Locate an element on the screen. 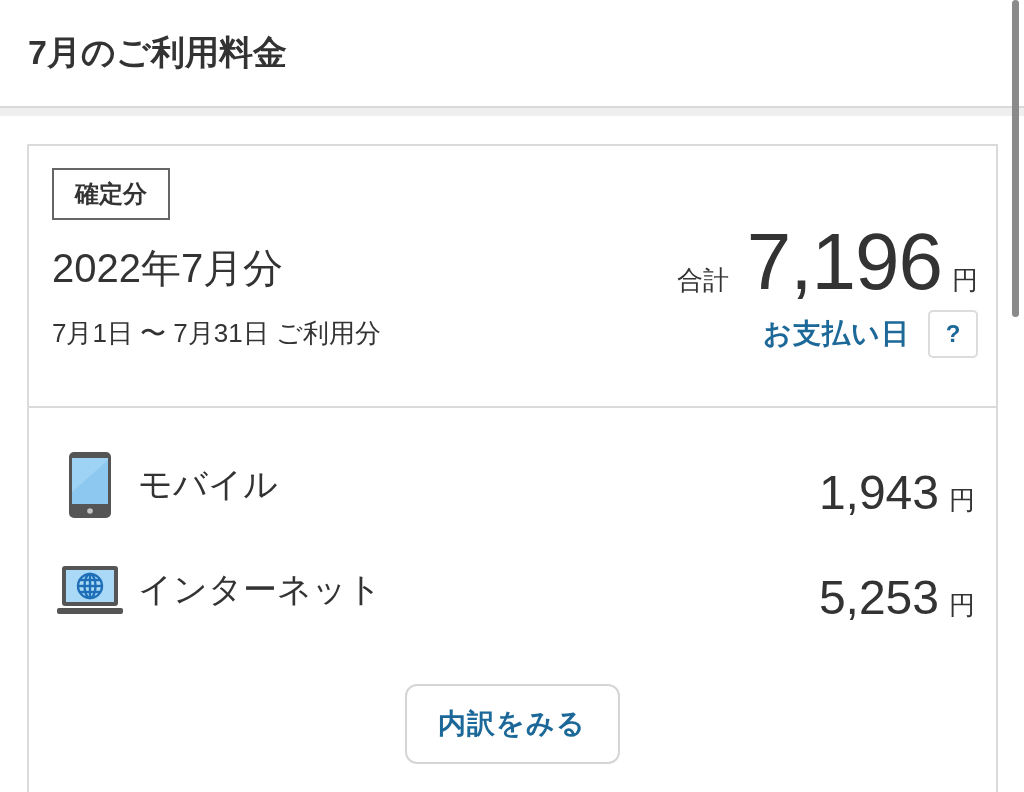 This screenshot has height=792, width=1024. total-label: 合計 is located at coordinates (702, 280).